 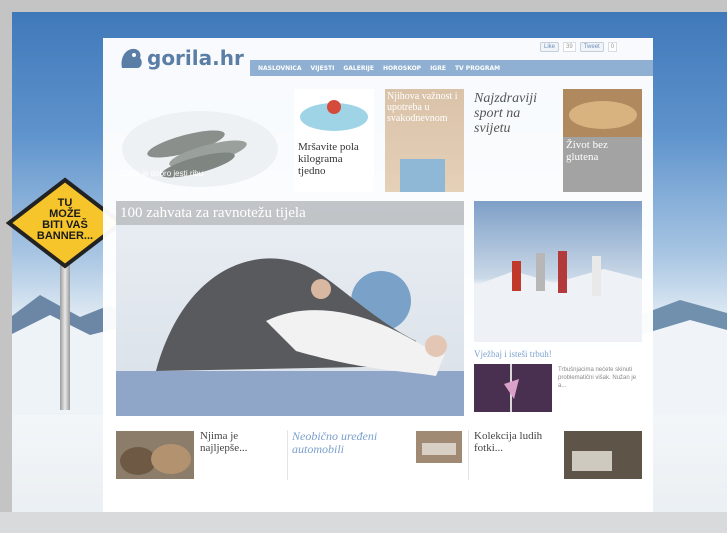 What do you see at coordinates (513, 354) in the screenshot?
I see `side-article-title: Vježbaj i isteši trbuh!` at bounding box center [513, 354].